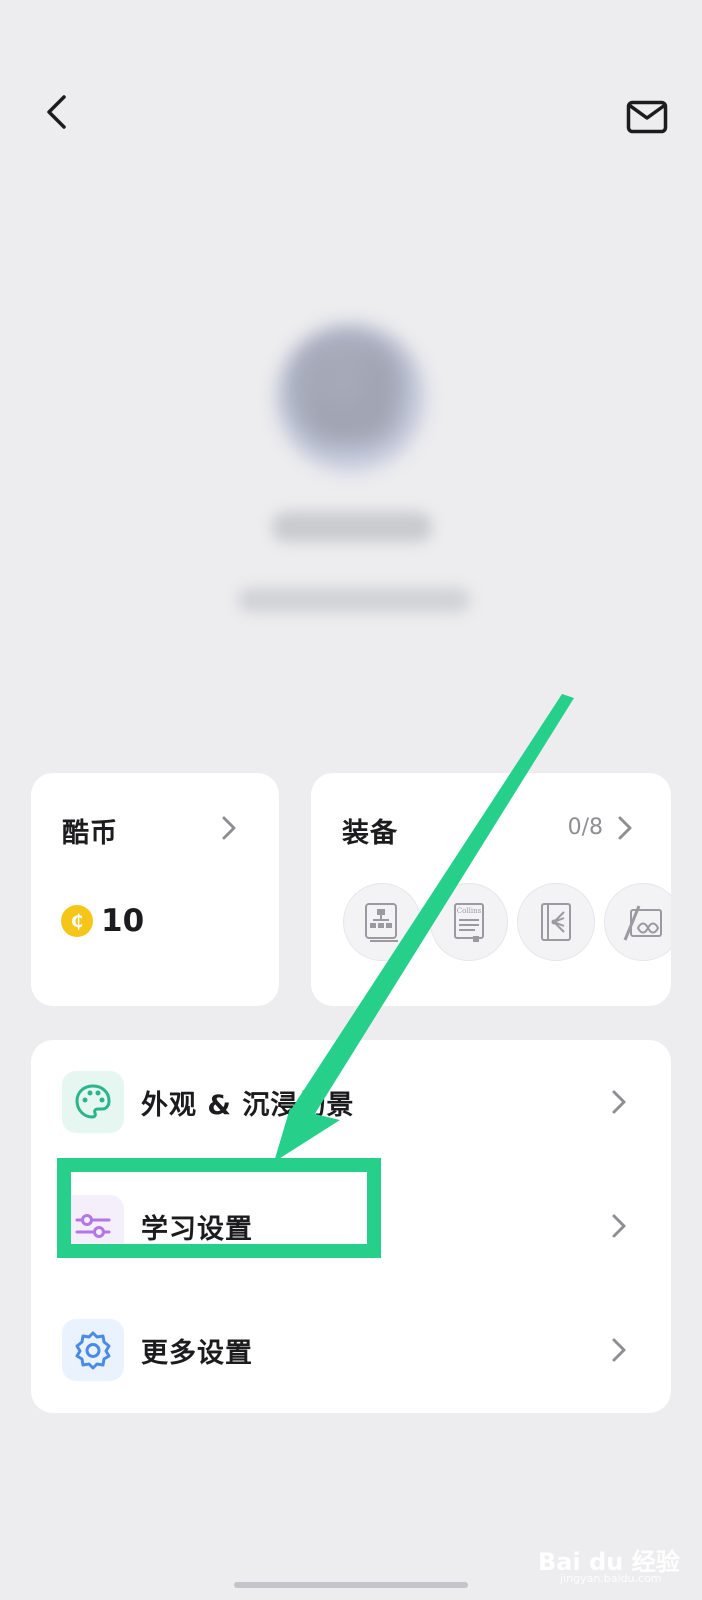 The height and width of the screenshot is (1600, 702). What do you see at coordinates (351, 1585) in the screenshot?
I see `home-indicator` at bounding box center [351, 1585].